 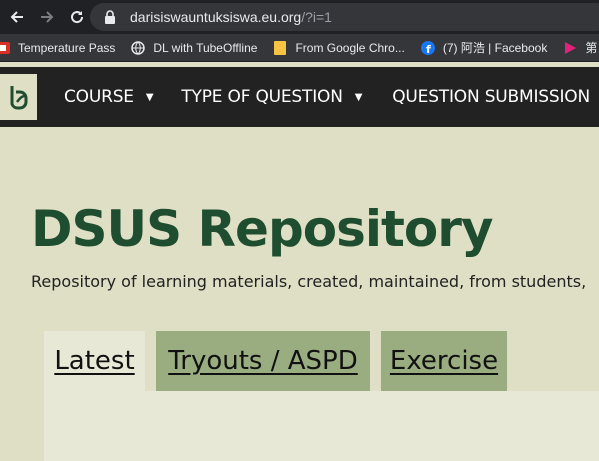 I want to click on url-host: darisiswauntuksiswa.eu.org, so click(x=216, y=17).